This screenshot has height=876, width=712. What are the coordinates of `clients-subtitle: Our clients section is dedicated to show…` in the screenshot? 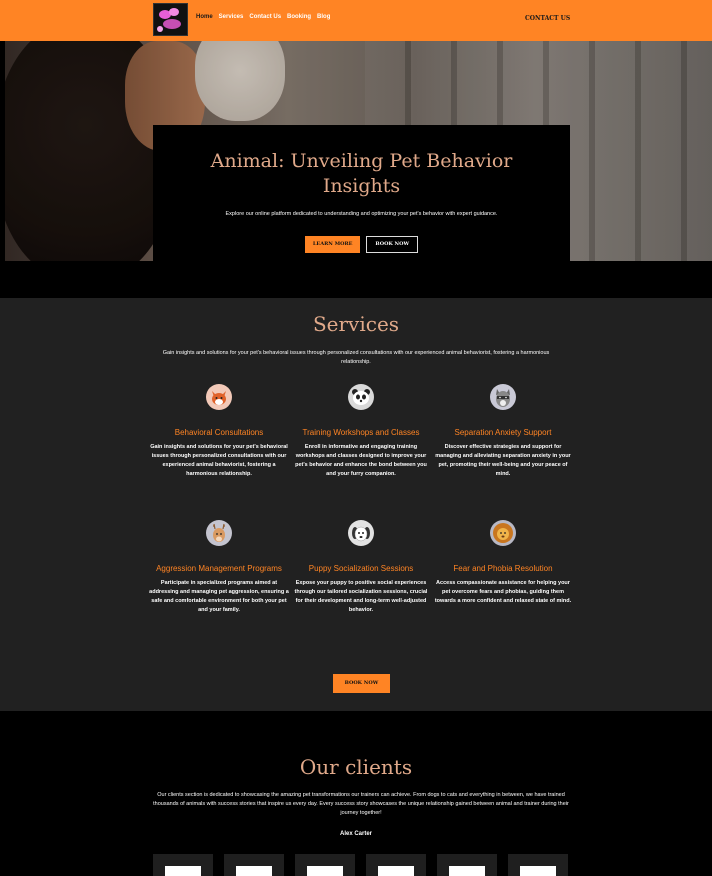 It's located at (361, 804).